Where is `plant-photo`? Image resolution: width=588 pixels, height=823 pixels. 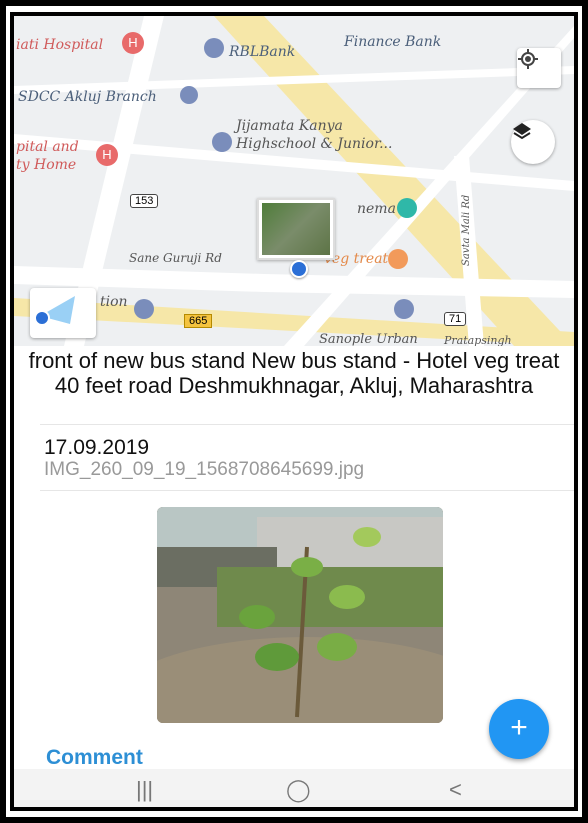 plant-photo is located at coordinates (300, 615).